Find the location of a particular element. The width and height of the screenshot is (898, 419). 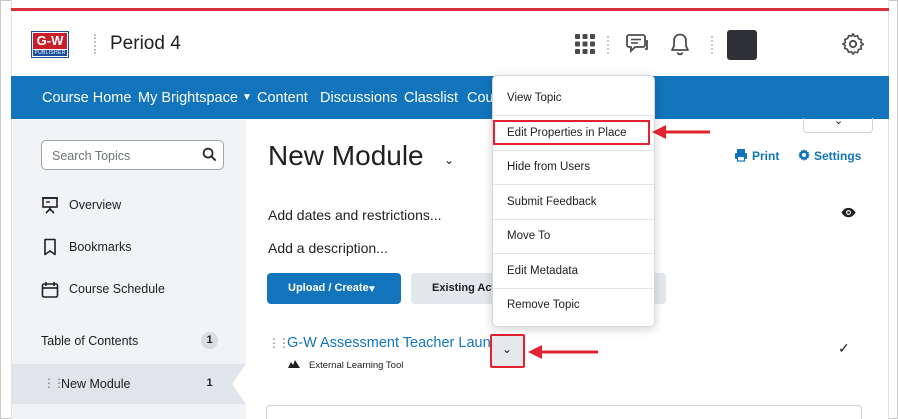

toc-count-badge: 1 is located at coordinates (209, 340).